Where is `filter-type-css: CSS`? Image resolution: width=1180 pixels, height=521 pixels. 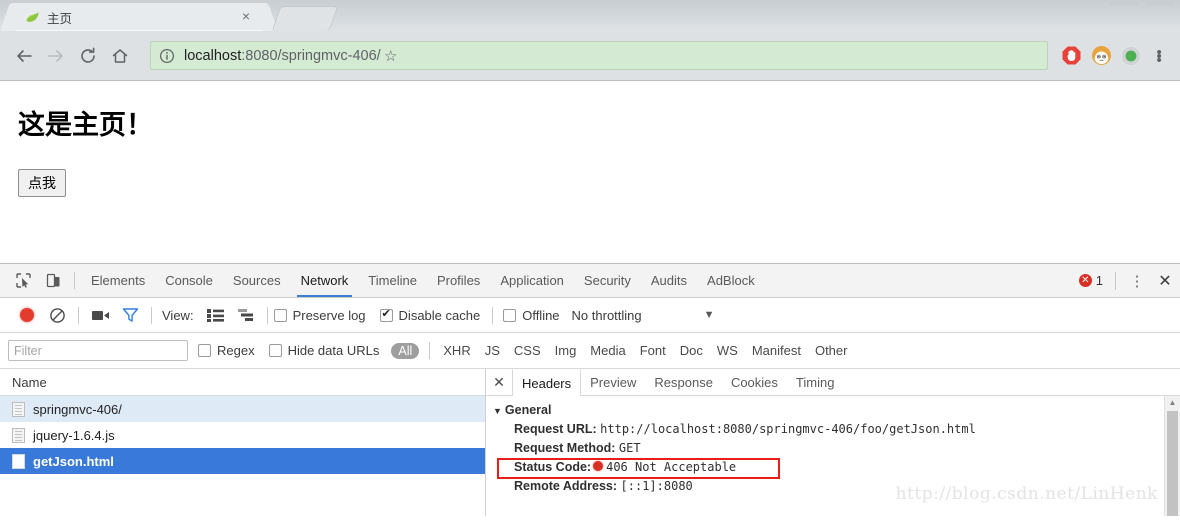 filter-type-css: CSS is located at coordinates (527, 350).